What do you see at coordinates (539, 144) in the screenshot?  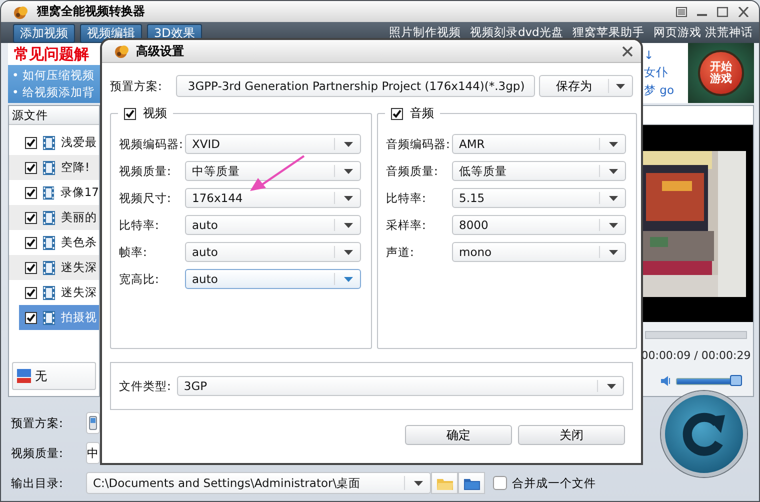 I see `dropdown: AMR` at bounding box center [539, 144].